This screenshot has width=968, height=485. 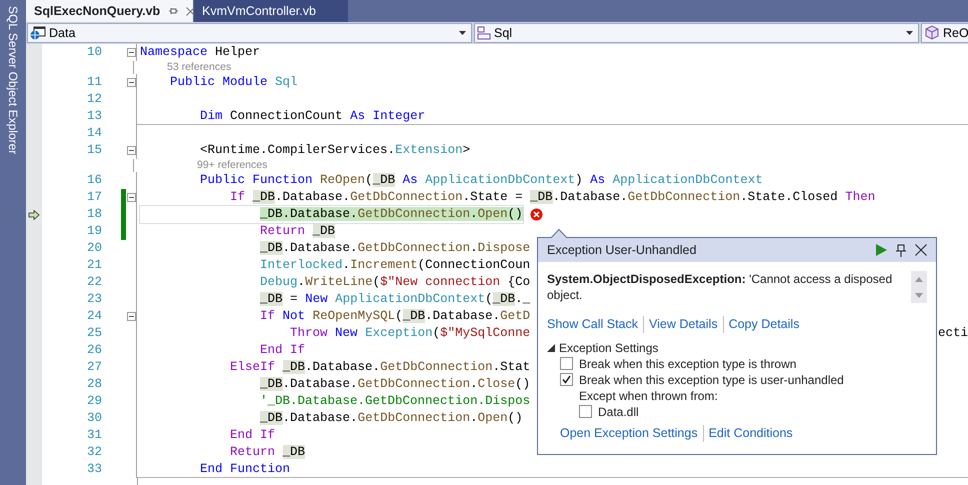 What do you see at coordinates (720, 287) in the screenshot?
I see `exception-message: System.ObjectDisposedException: 'Cannot access a disposed object.` at bounding box center [720, 287].